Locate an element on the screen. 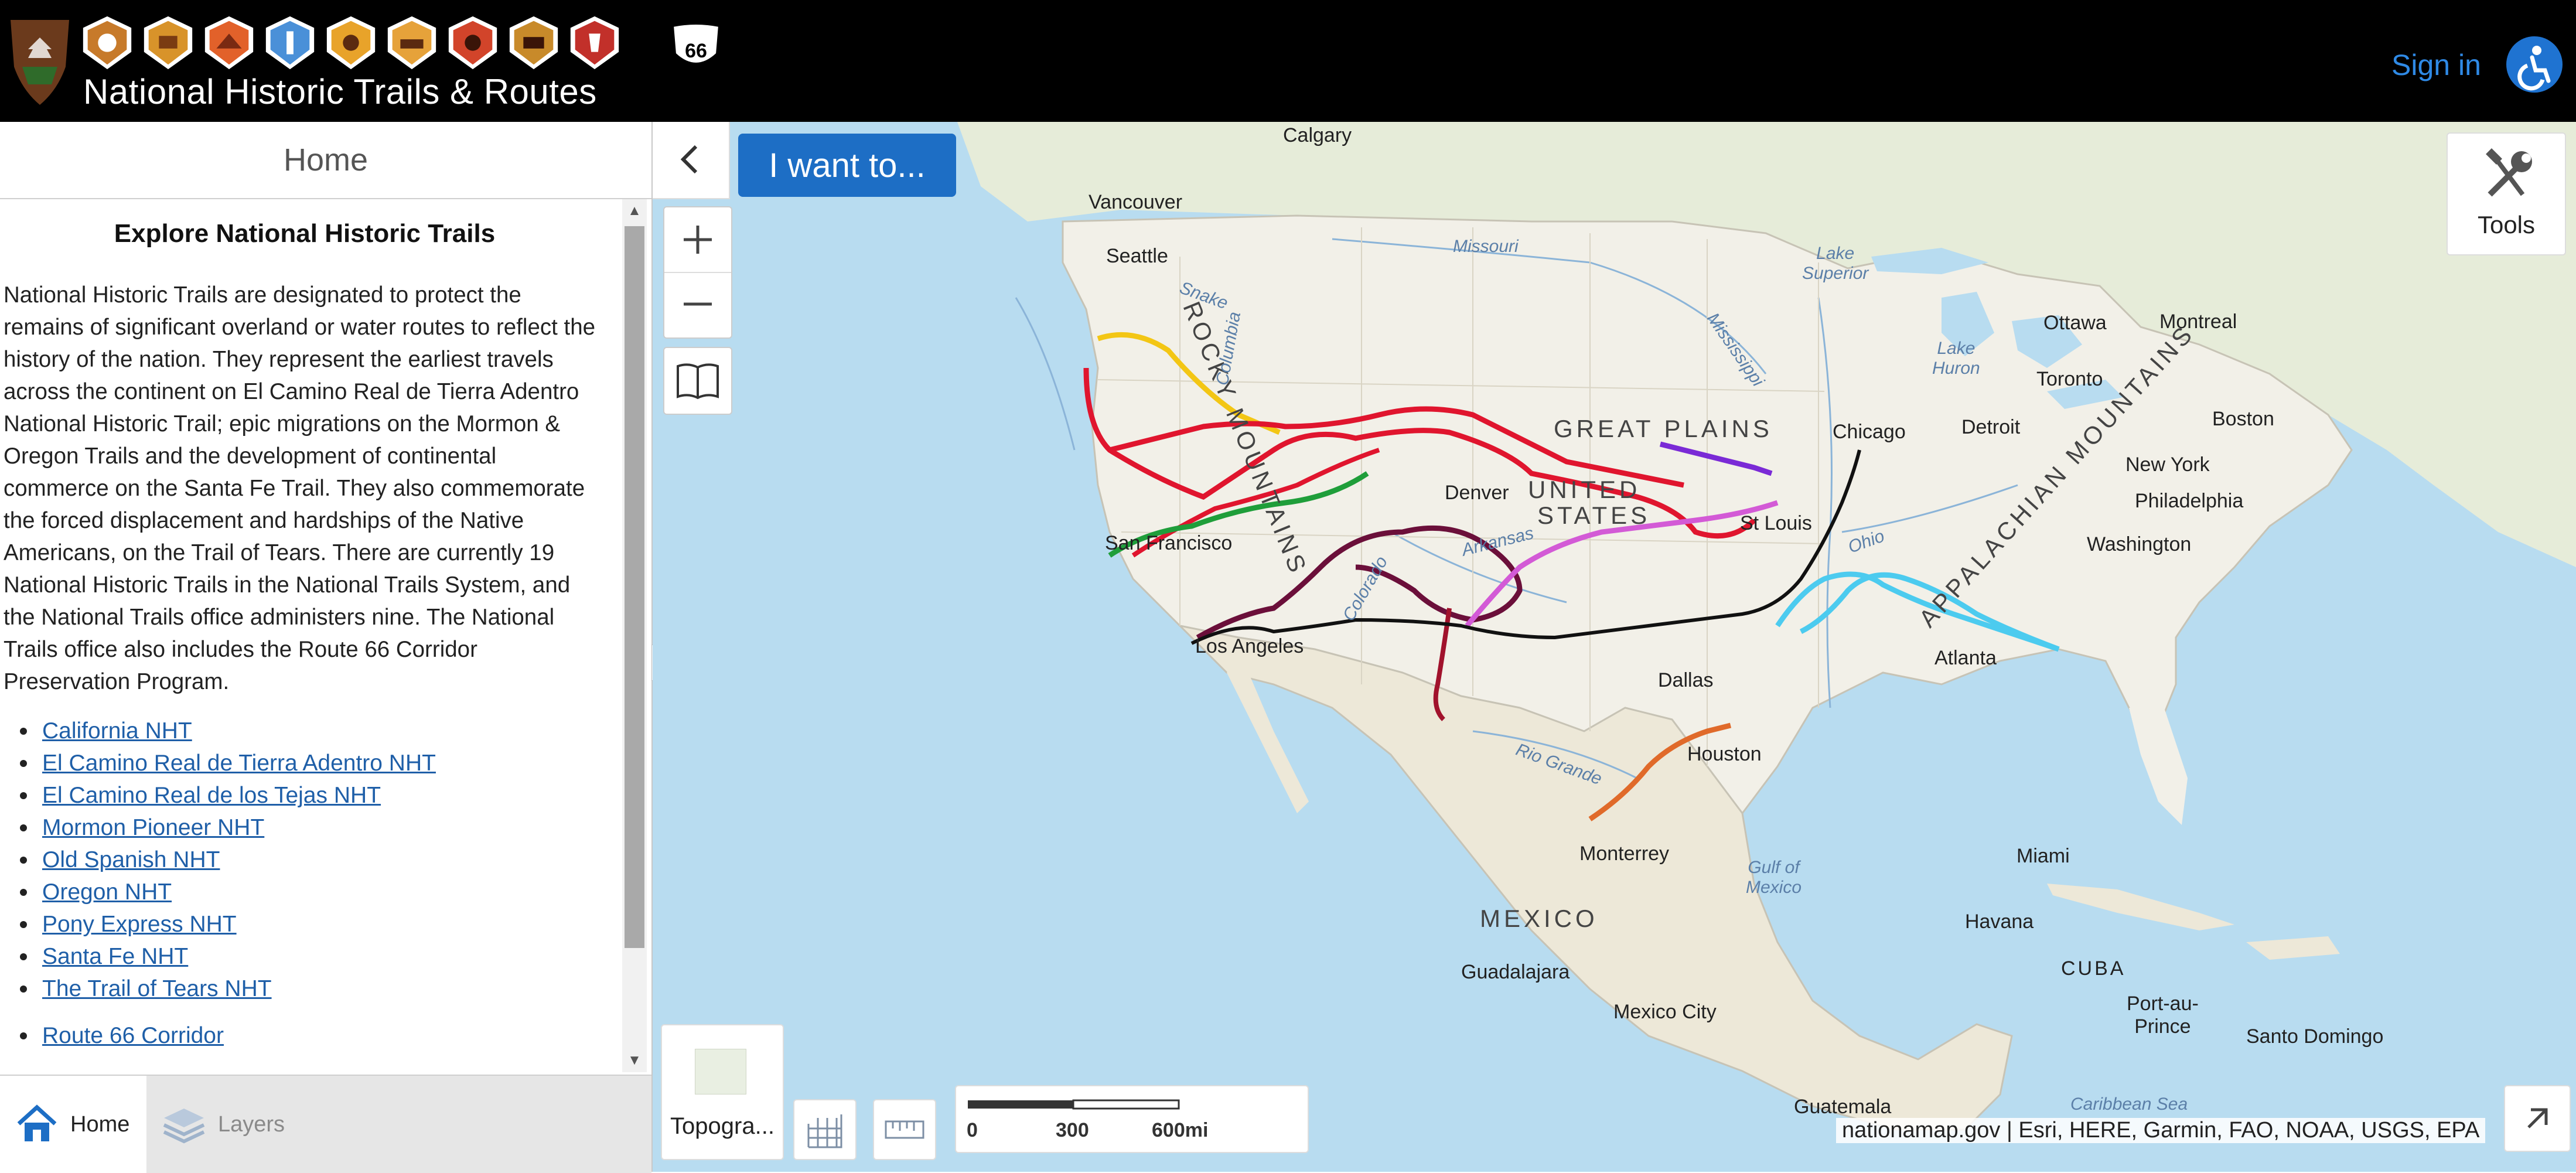  scroll-down-arrow-icon: ▼ is located at coordinates (634, 1060).